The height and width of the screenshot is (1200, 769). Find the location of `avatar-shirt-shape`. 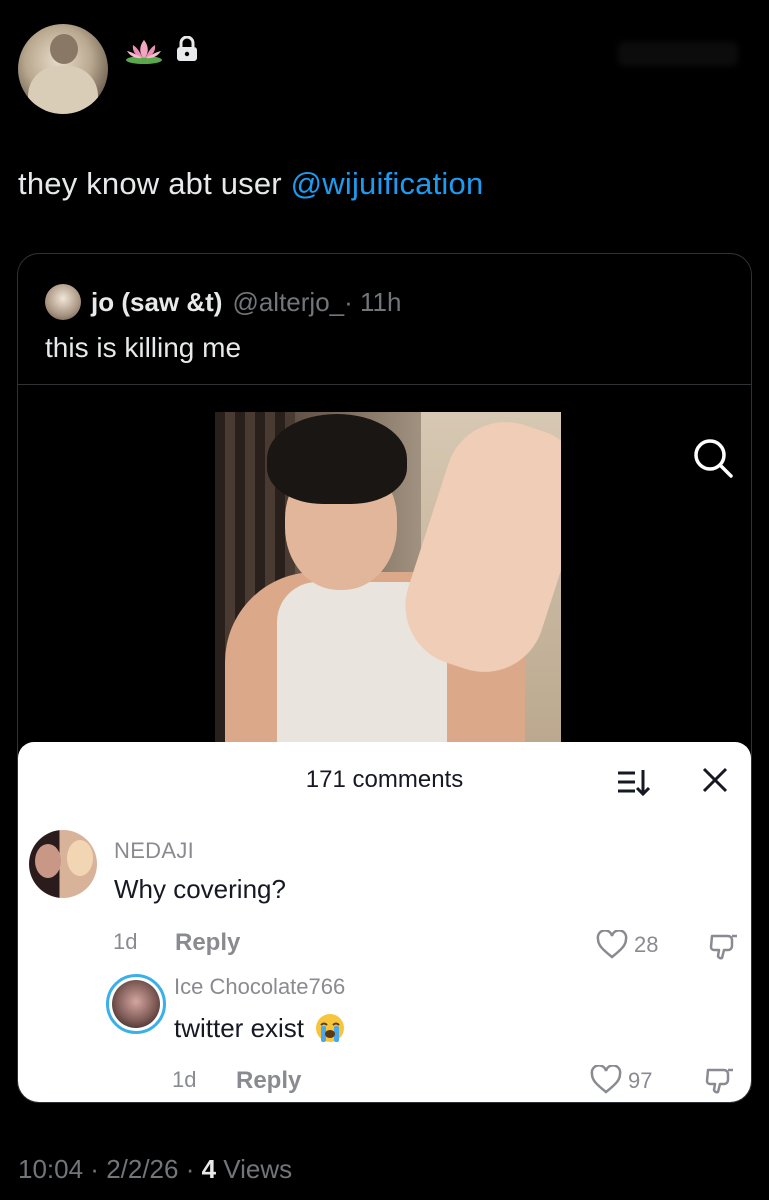

avatar-shirt-shape is located at coordinates (63, 90).